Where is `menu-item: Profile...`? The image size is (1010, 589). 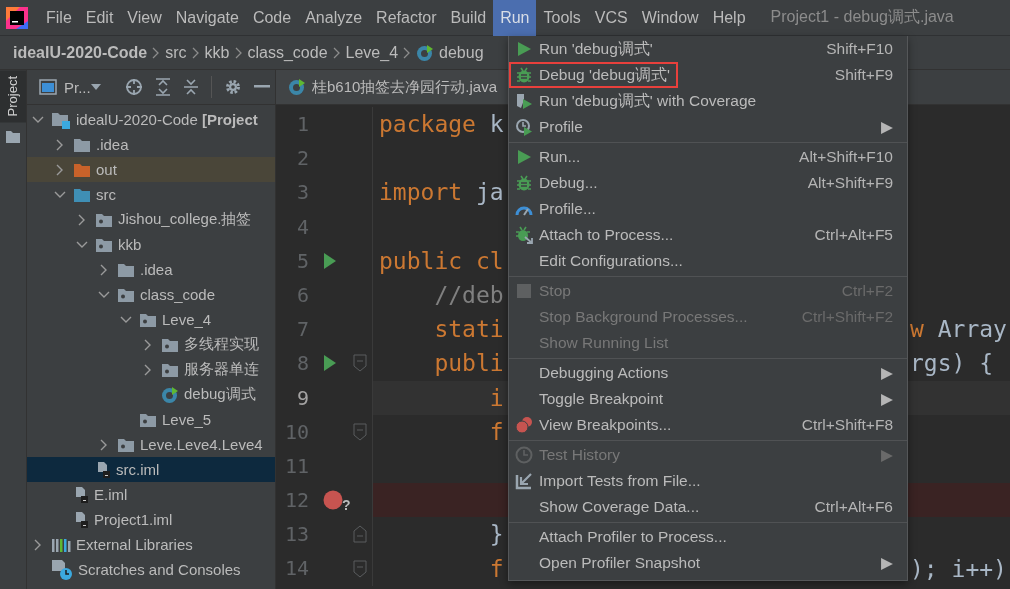 menu-item: Profile... is located at coordinates (708, 209).